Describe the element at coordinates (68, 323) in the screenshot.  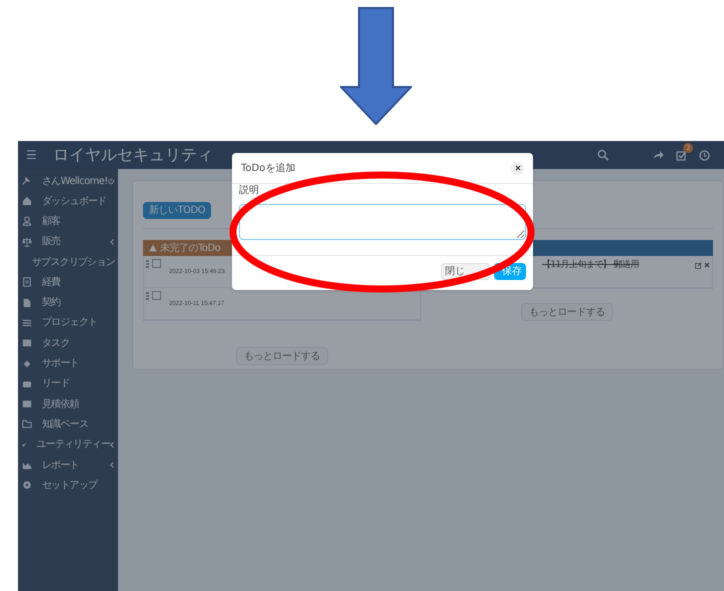
I see `sidebar-item: プロジェクト` at that location.